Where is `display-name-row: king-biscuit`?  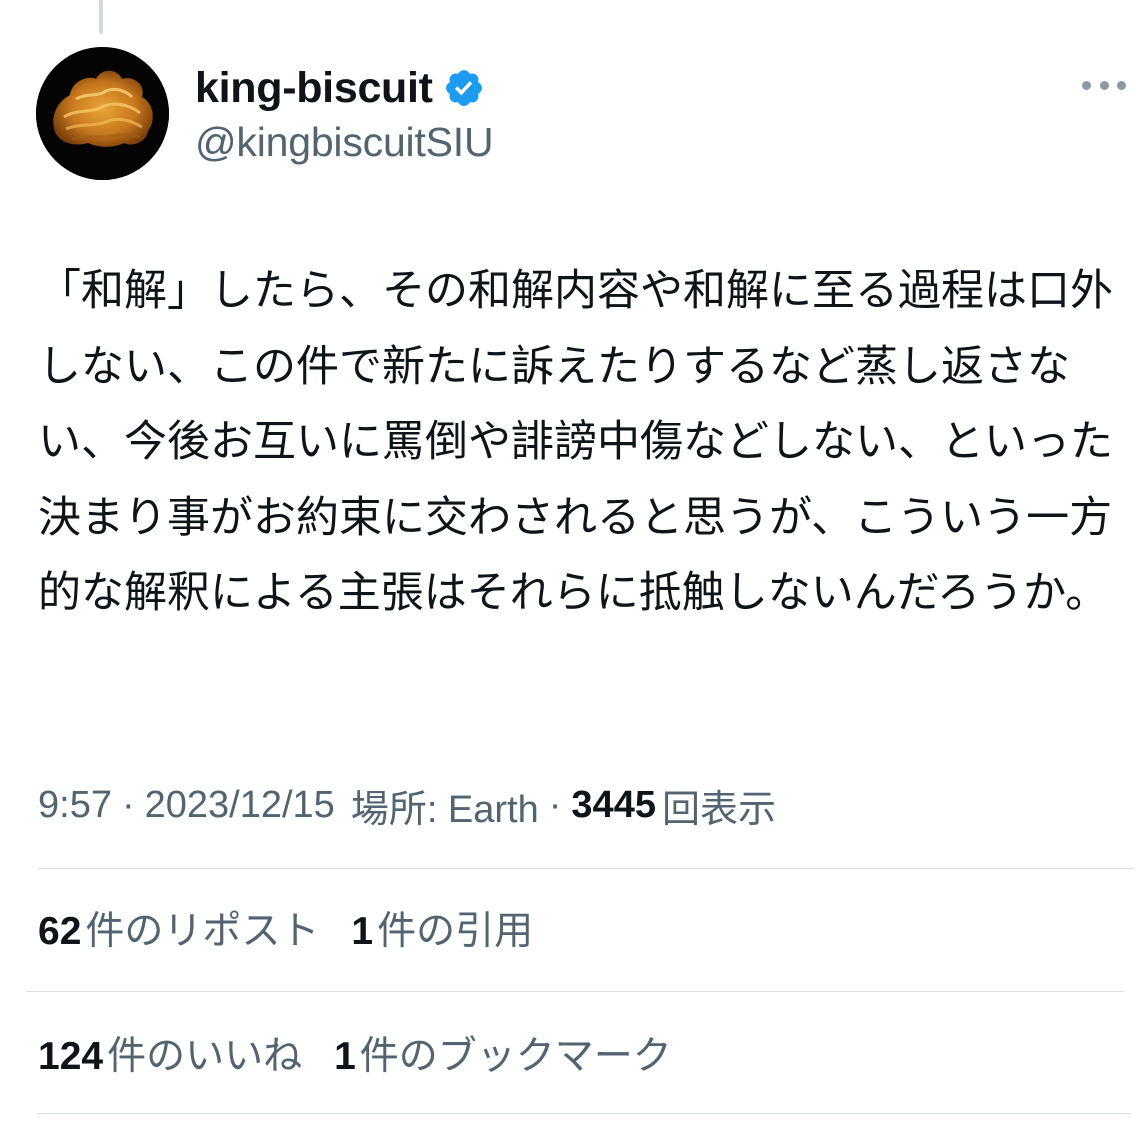
display-name-row: king-biscuit is located at coordinates (344, 88).